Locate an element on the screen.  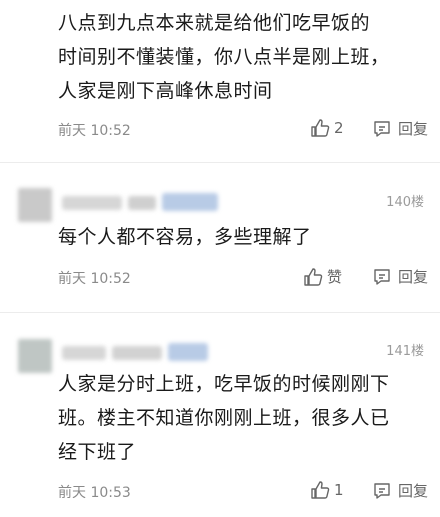
comment-text-line: 经下班了 is located at coordinates (97, 452).